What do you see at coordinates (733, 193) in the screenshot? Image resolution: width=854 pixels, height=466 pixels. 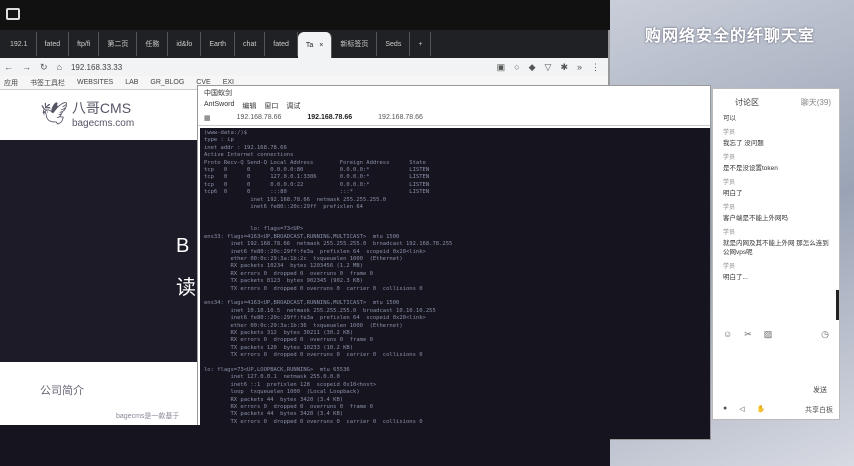 I see `message-text: 明白了` at bounding box center [733, 193].